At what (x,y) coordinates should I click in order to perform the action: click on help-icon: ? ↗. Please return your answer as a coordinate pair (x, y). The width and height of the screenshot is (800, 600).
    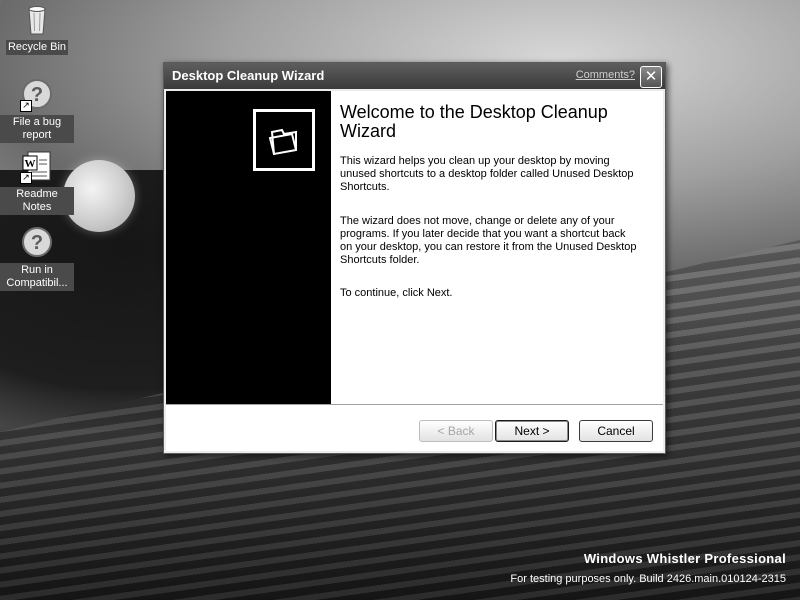
    Looking at the image, I should click on (37, 95).